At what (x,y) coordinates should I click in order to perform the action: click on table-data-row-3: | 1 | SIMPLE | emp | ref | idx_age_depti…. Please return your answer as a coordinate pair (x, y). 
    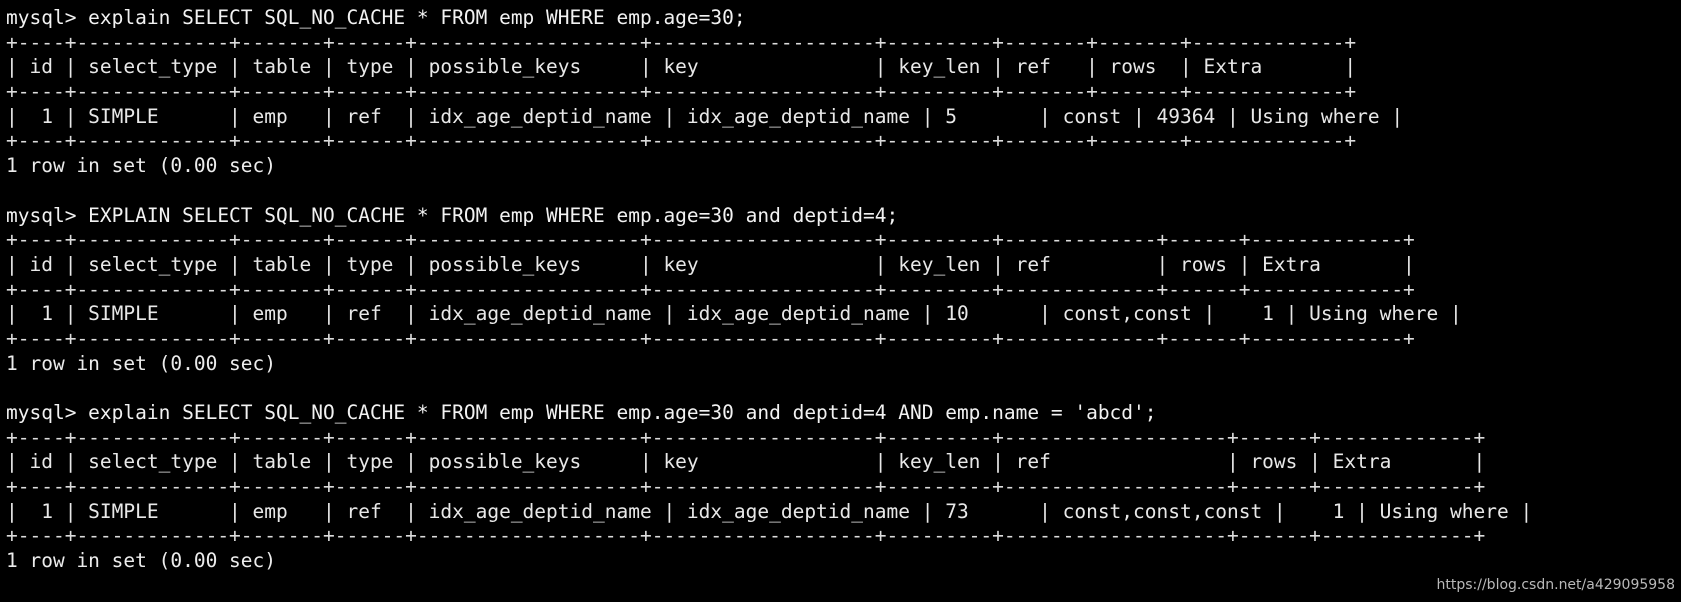
    Looking at the image, I should click on (769, 511).